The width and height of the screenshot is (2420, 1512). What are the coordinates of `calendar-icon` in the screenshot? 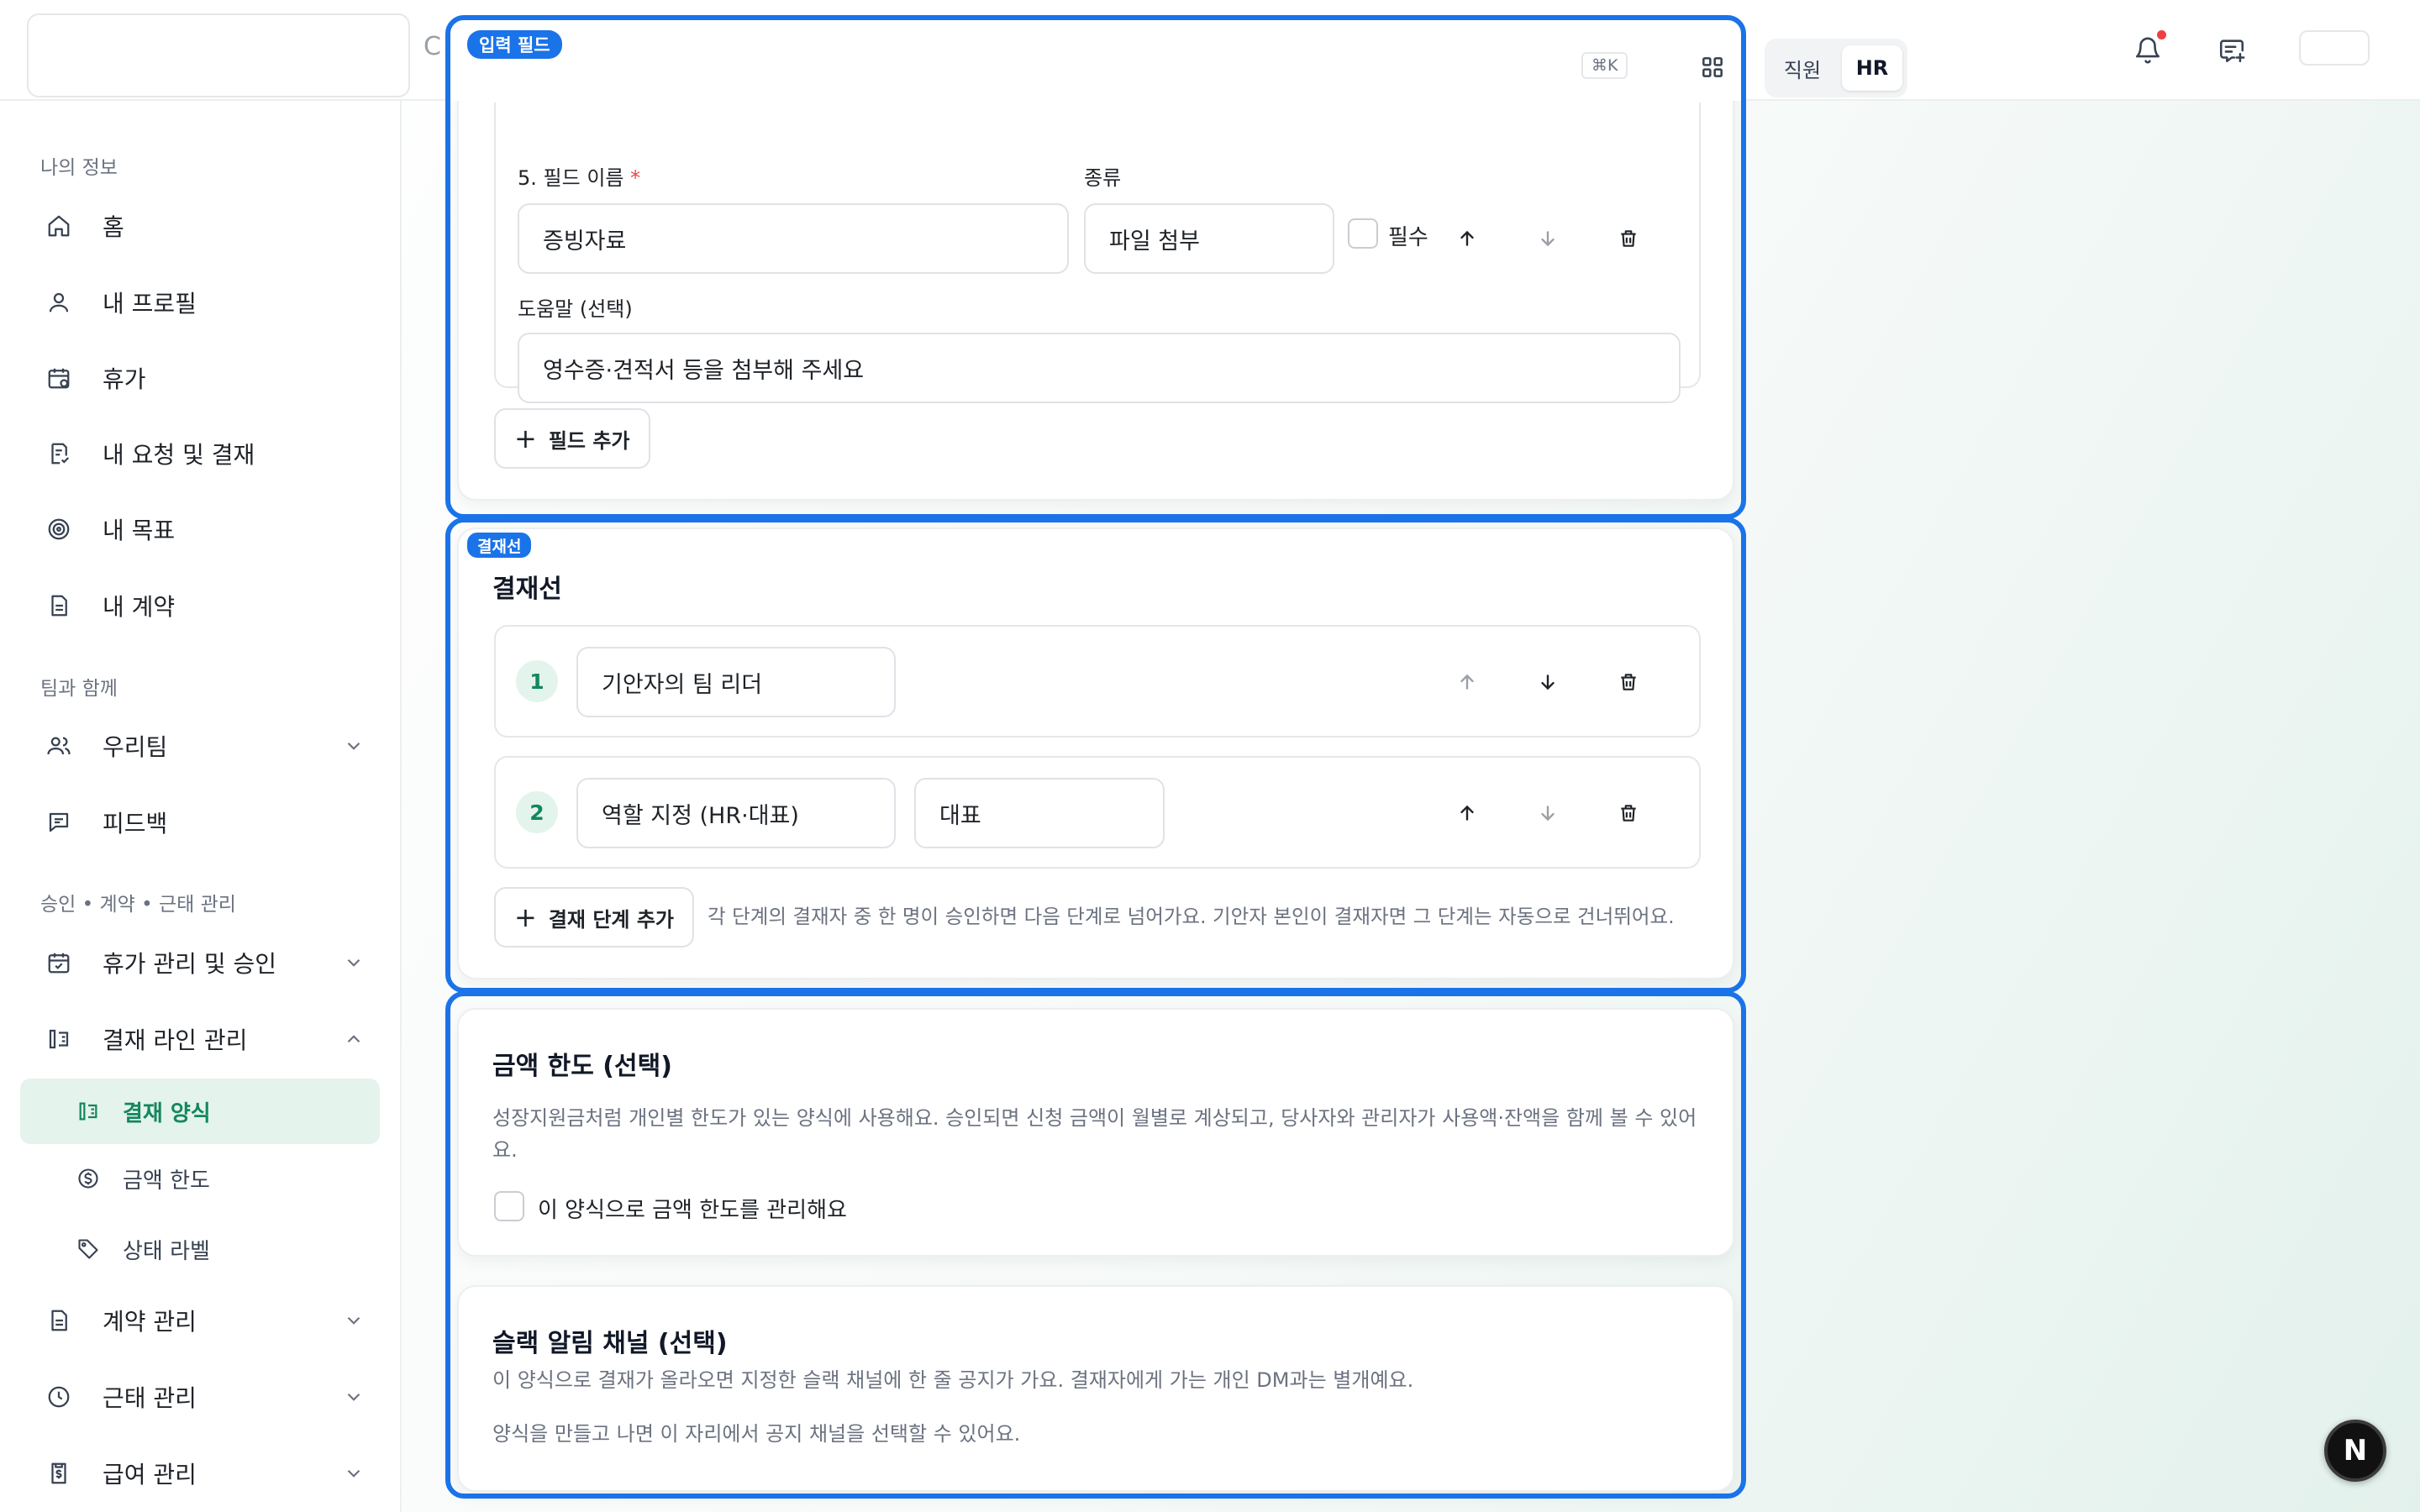 It's located at (59, 378).